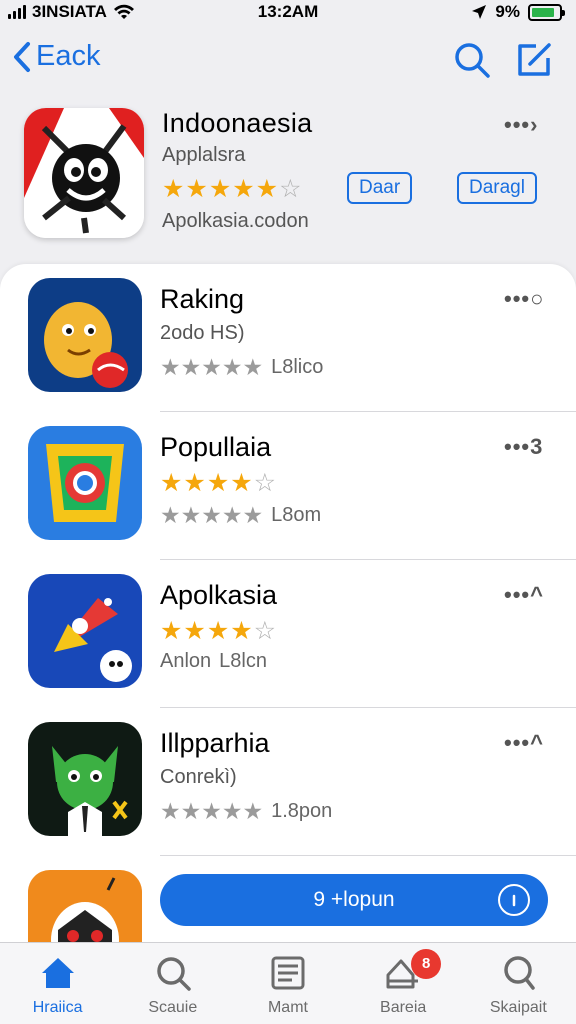 This screenshot has height=1024, width=576. Describe the element at coordinates (216, 447) in the screenshot. I see `popullaia-title: Popullaia` at that location.